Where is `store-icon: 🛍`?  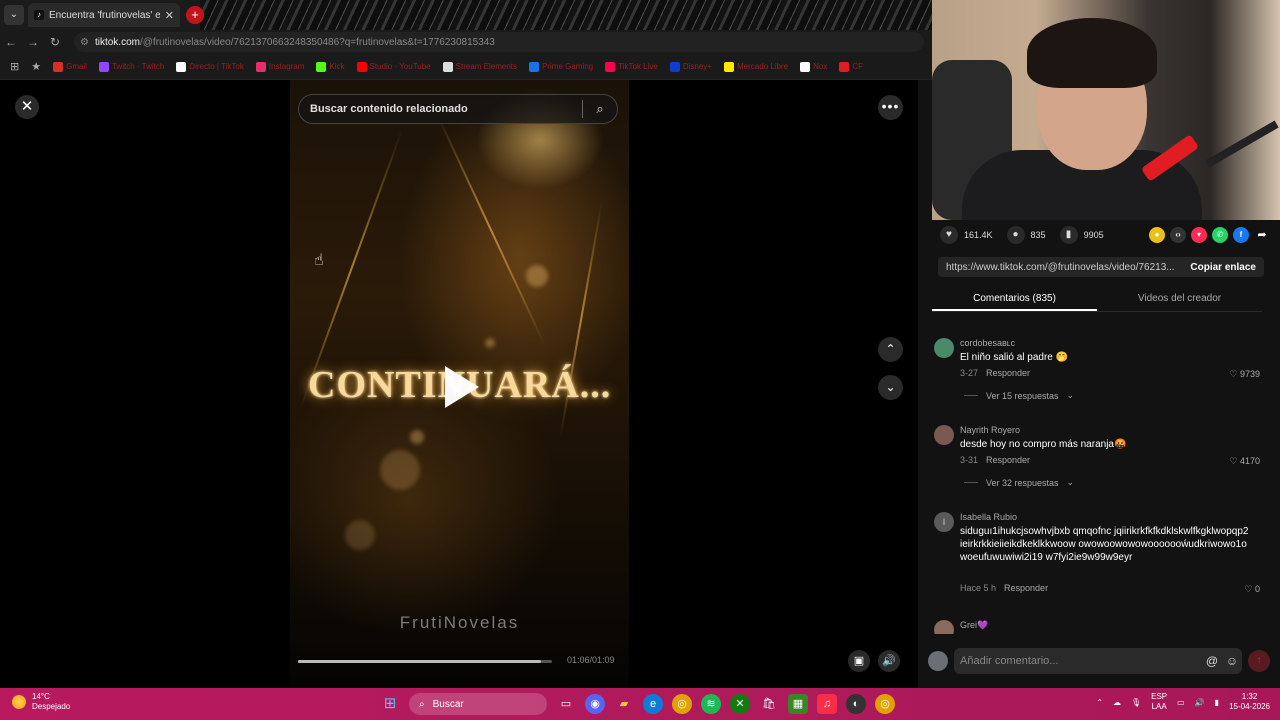
store-icon: 🛍 is located at coordinates (769, 704).